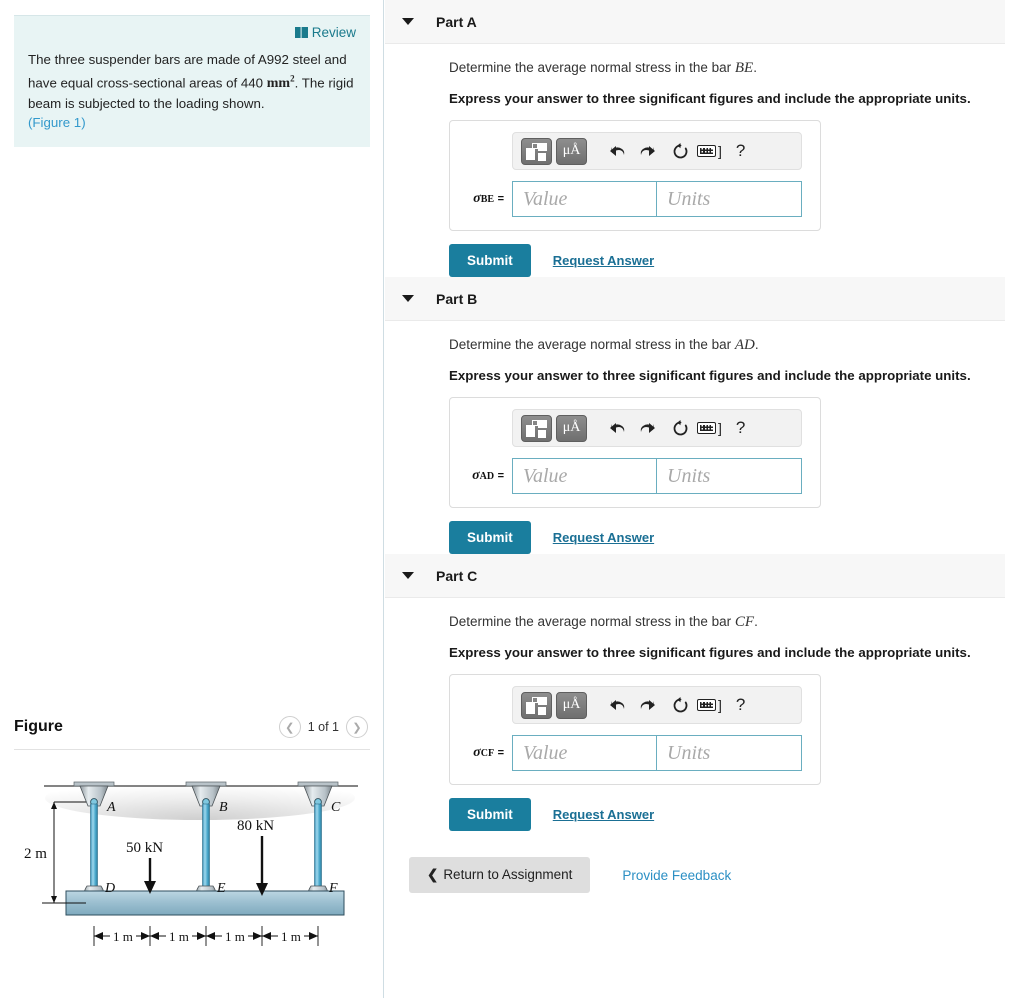 This screenshot has height=998, width=1024. What do you see at coordinates (144, 848) in the screenshot?
I see `svg-text: 50 kN` at bounding box center [144, 848].